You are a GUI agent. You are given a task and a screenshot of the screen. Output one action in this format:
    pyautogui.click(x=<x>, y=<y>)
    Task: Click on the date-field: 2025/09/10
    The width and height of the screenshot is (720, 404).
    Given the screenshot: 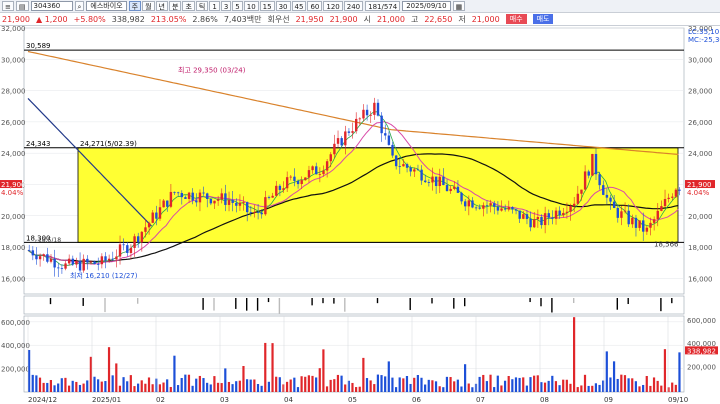 What is the action you would take?
    pyautogui.click(x=426, y=6)
    